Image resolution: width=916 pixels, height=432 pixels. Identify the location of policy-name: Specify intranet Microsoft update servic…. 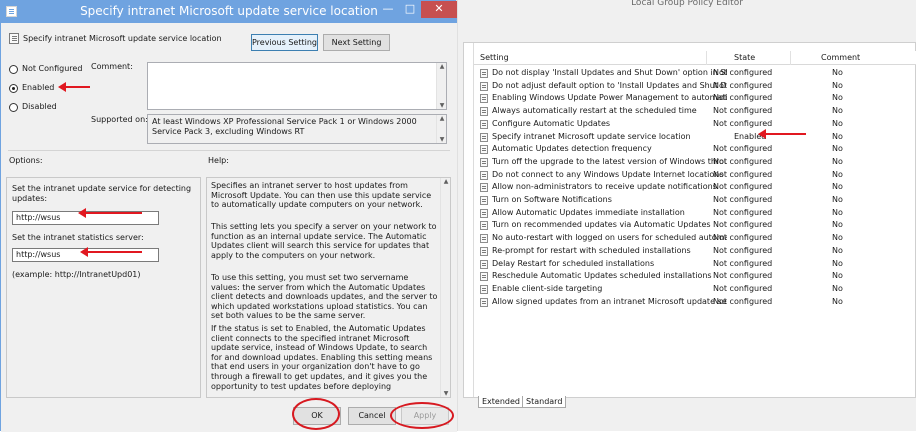
(122, 38).